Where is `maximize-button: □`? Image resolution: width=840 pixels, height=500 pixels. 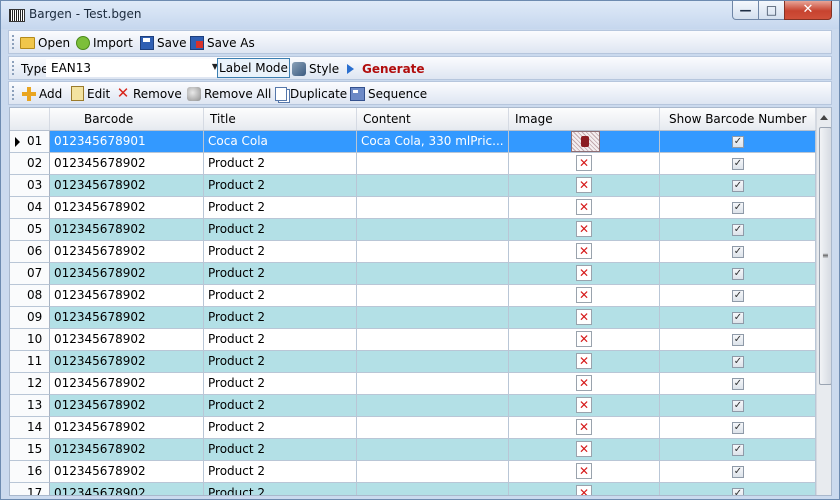 maximize-button: □ is located at coordinates (771, 10).